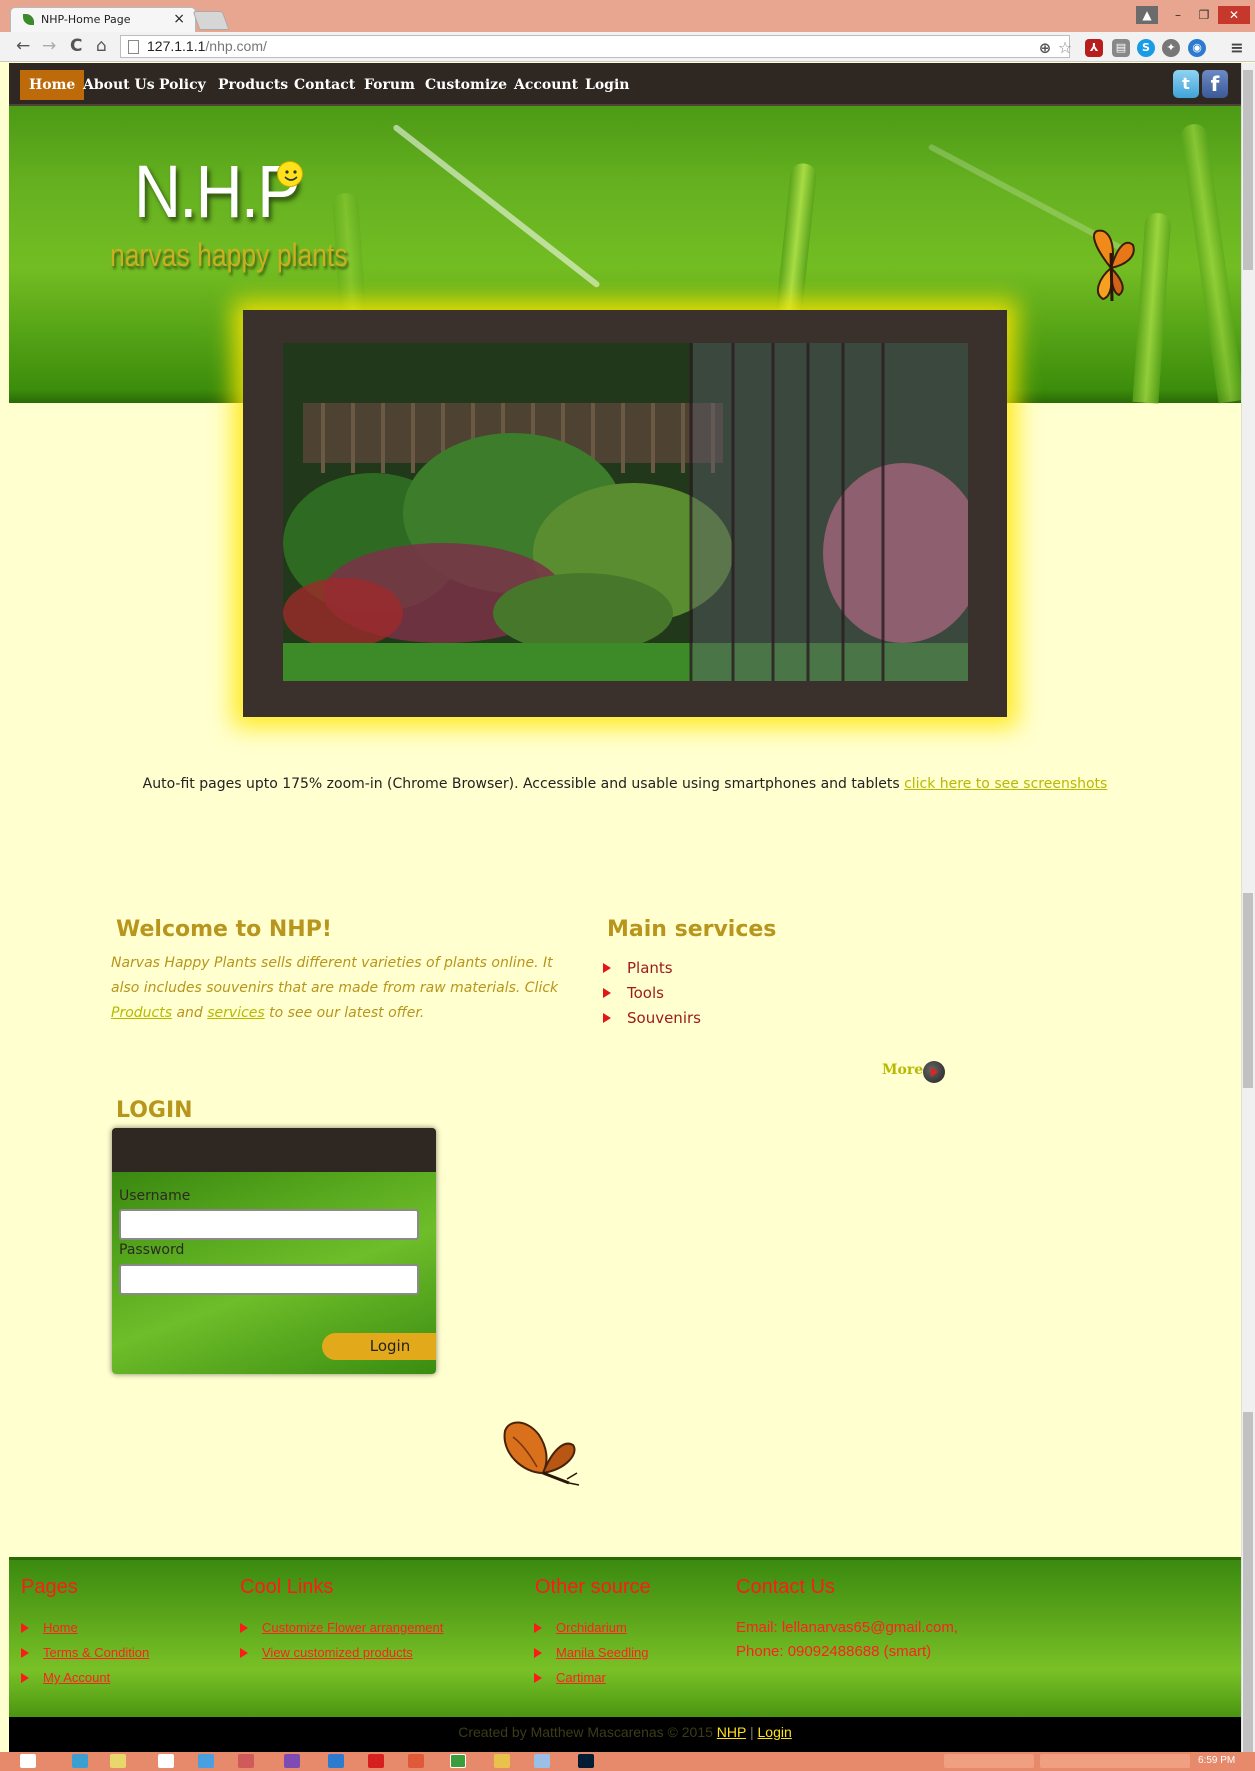  What do you see at coordinates (118, 1761) in the screenshot?
I see `folder-icon` at bounding box center [118, 1761].